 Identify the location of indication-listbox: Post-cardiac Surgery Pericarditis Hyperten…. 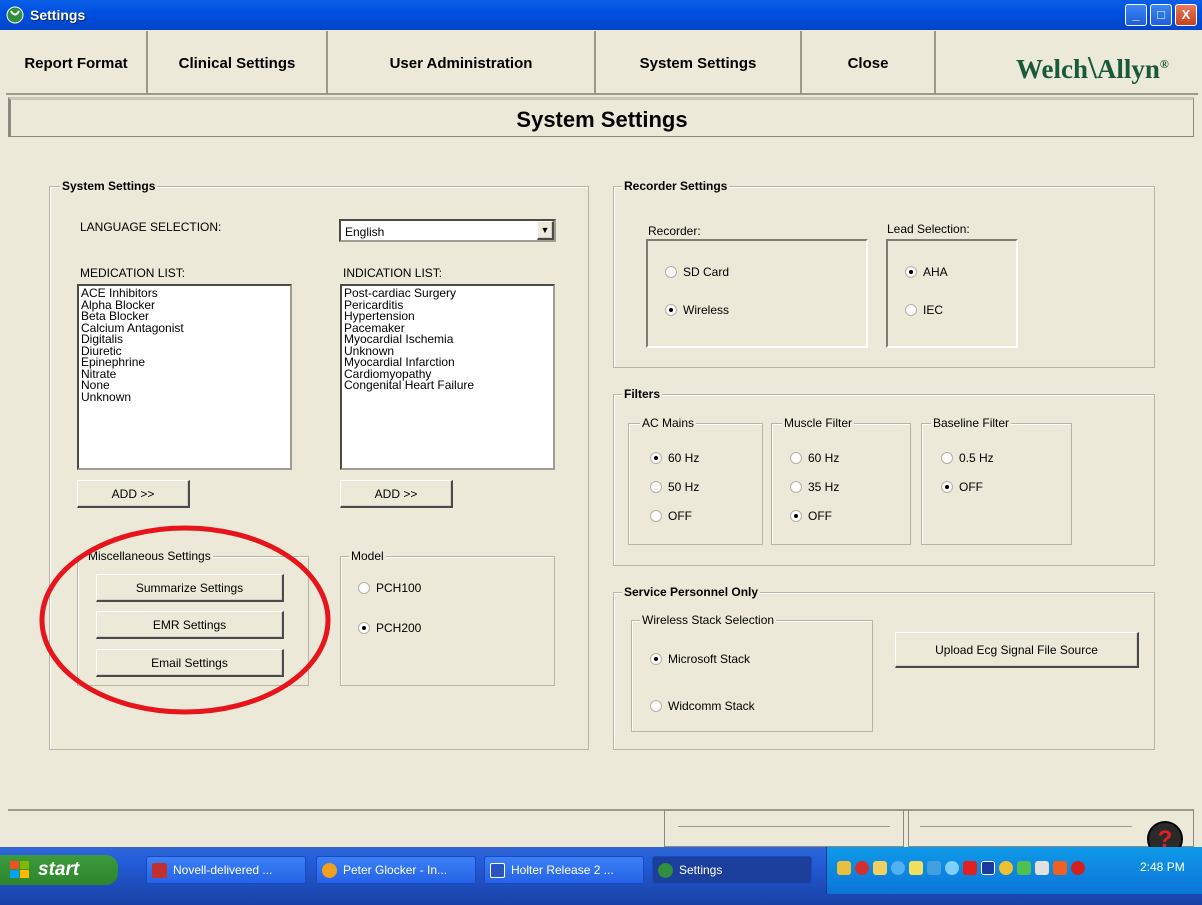
(447, 377).